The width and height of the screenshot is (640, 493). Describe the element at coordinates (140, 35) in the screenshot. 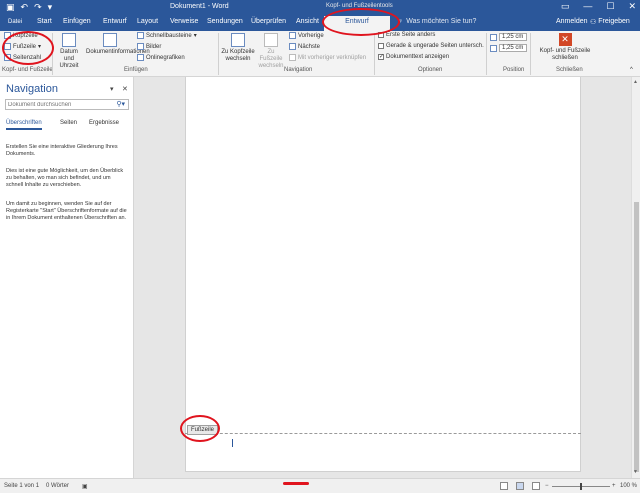

I see `quick-parts-icon` at that location.